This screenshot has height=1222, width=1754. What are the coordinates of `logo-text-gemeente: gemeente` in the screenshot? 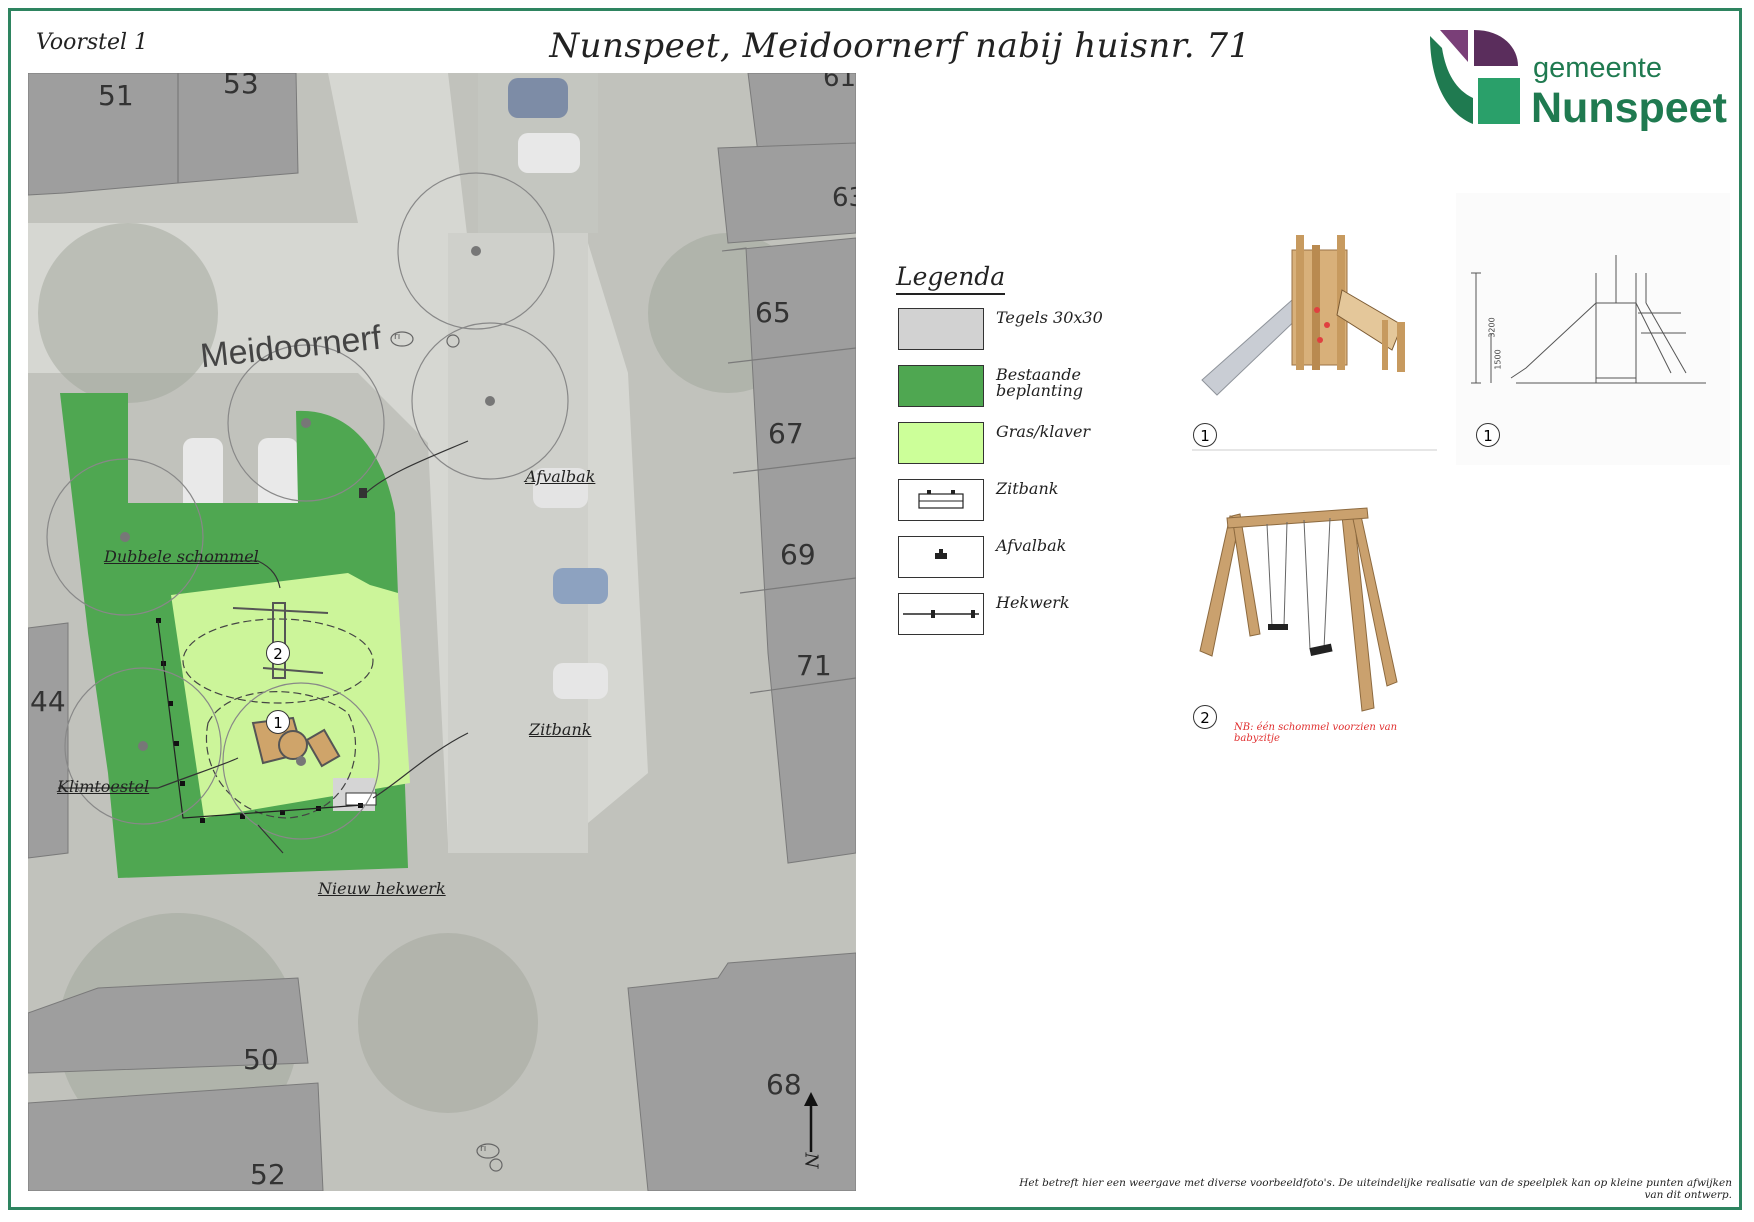 It's located at (1597, 68).